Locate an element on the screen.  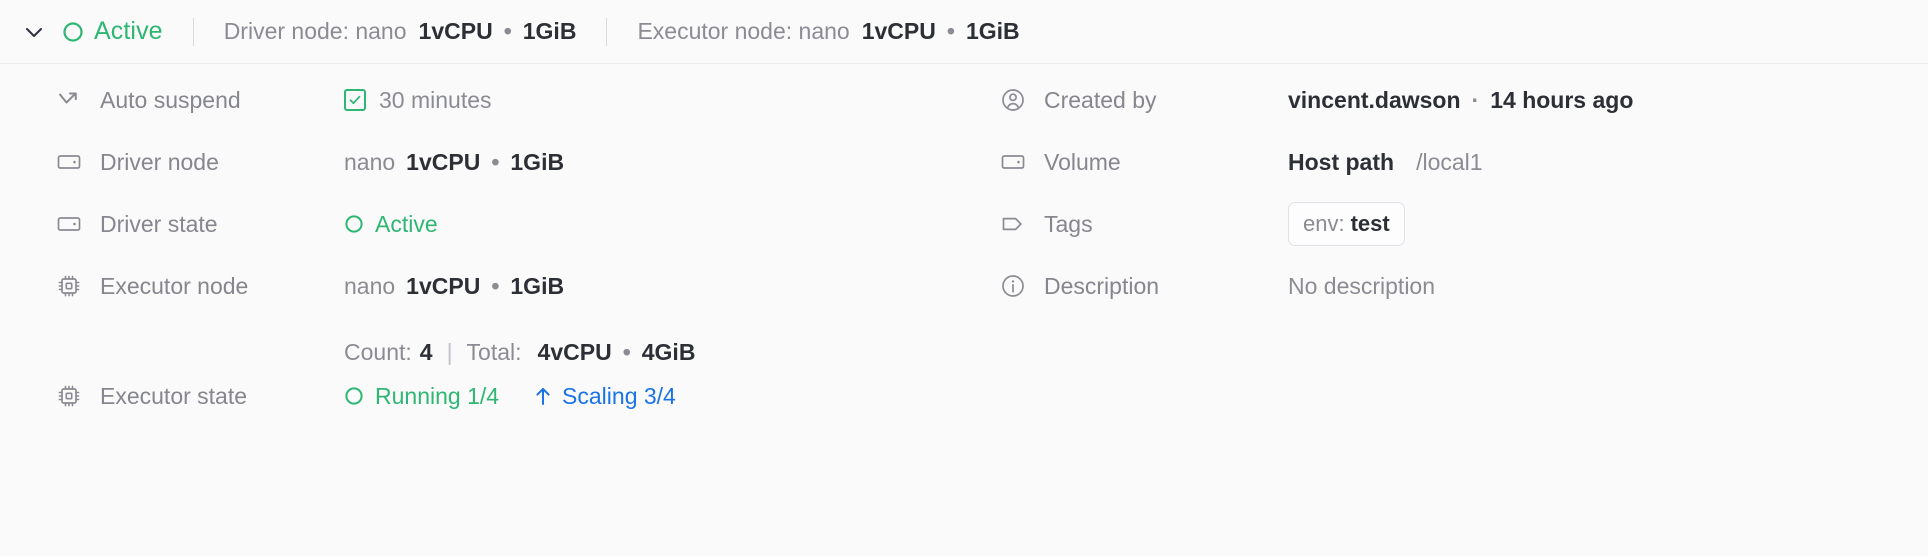
description-value-text: No description is located at coordinates (1362, 285).